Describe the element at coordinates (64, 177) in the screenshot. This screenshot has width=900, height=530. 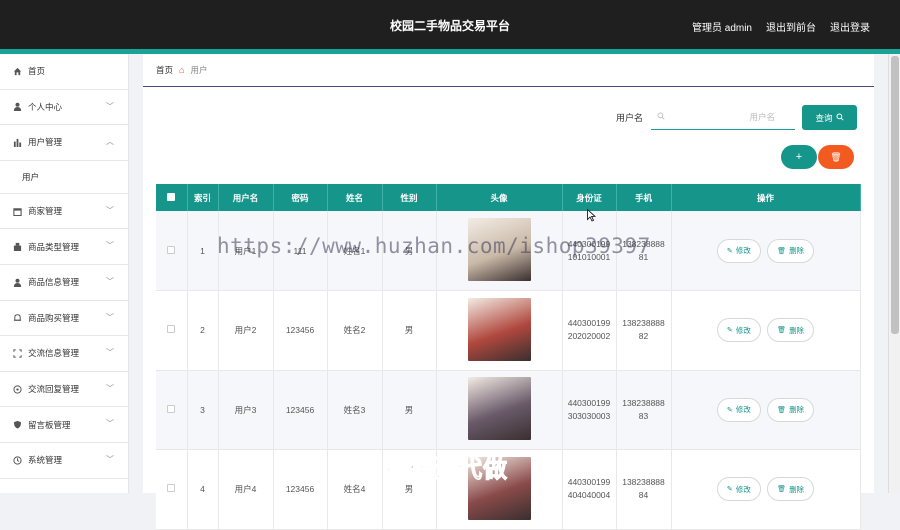
I see `sidebar-subitem-user: 用户` at that location.